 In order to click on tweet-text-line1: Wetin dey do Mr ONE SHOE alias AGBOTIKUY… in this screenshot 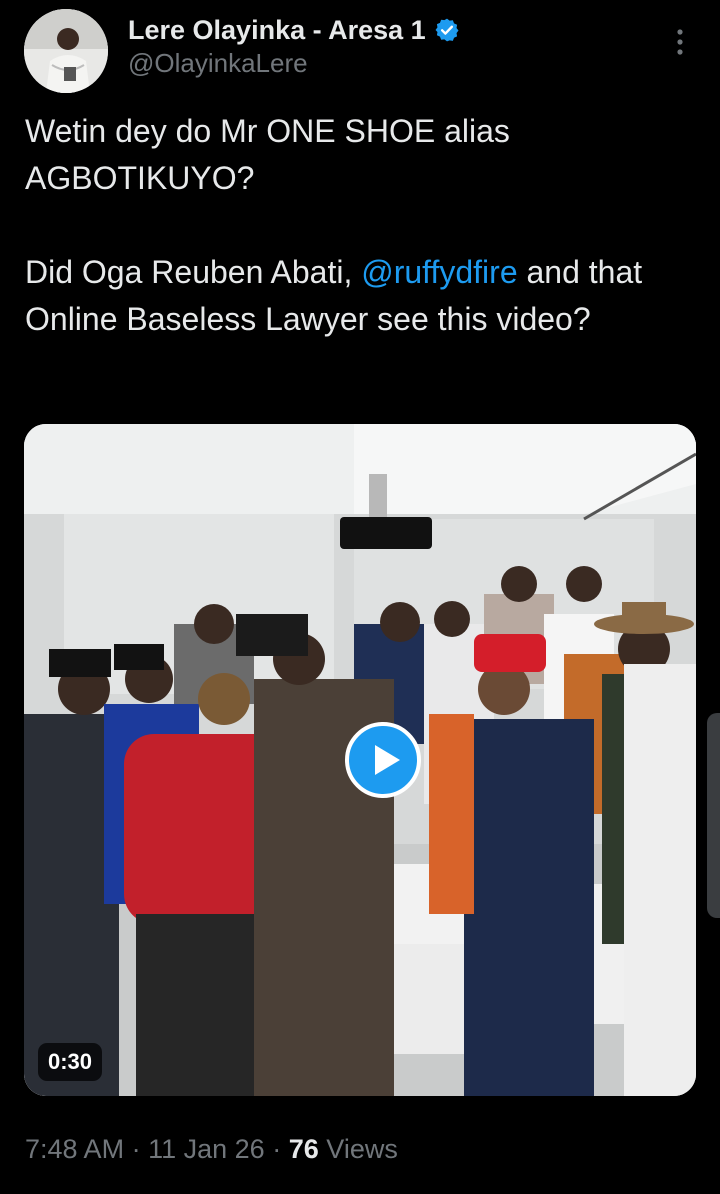, I will do `click(267, 154)`.